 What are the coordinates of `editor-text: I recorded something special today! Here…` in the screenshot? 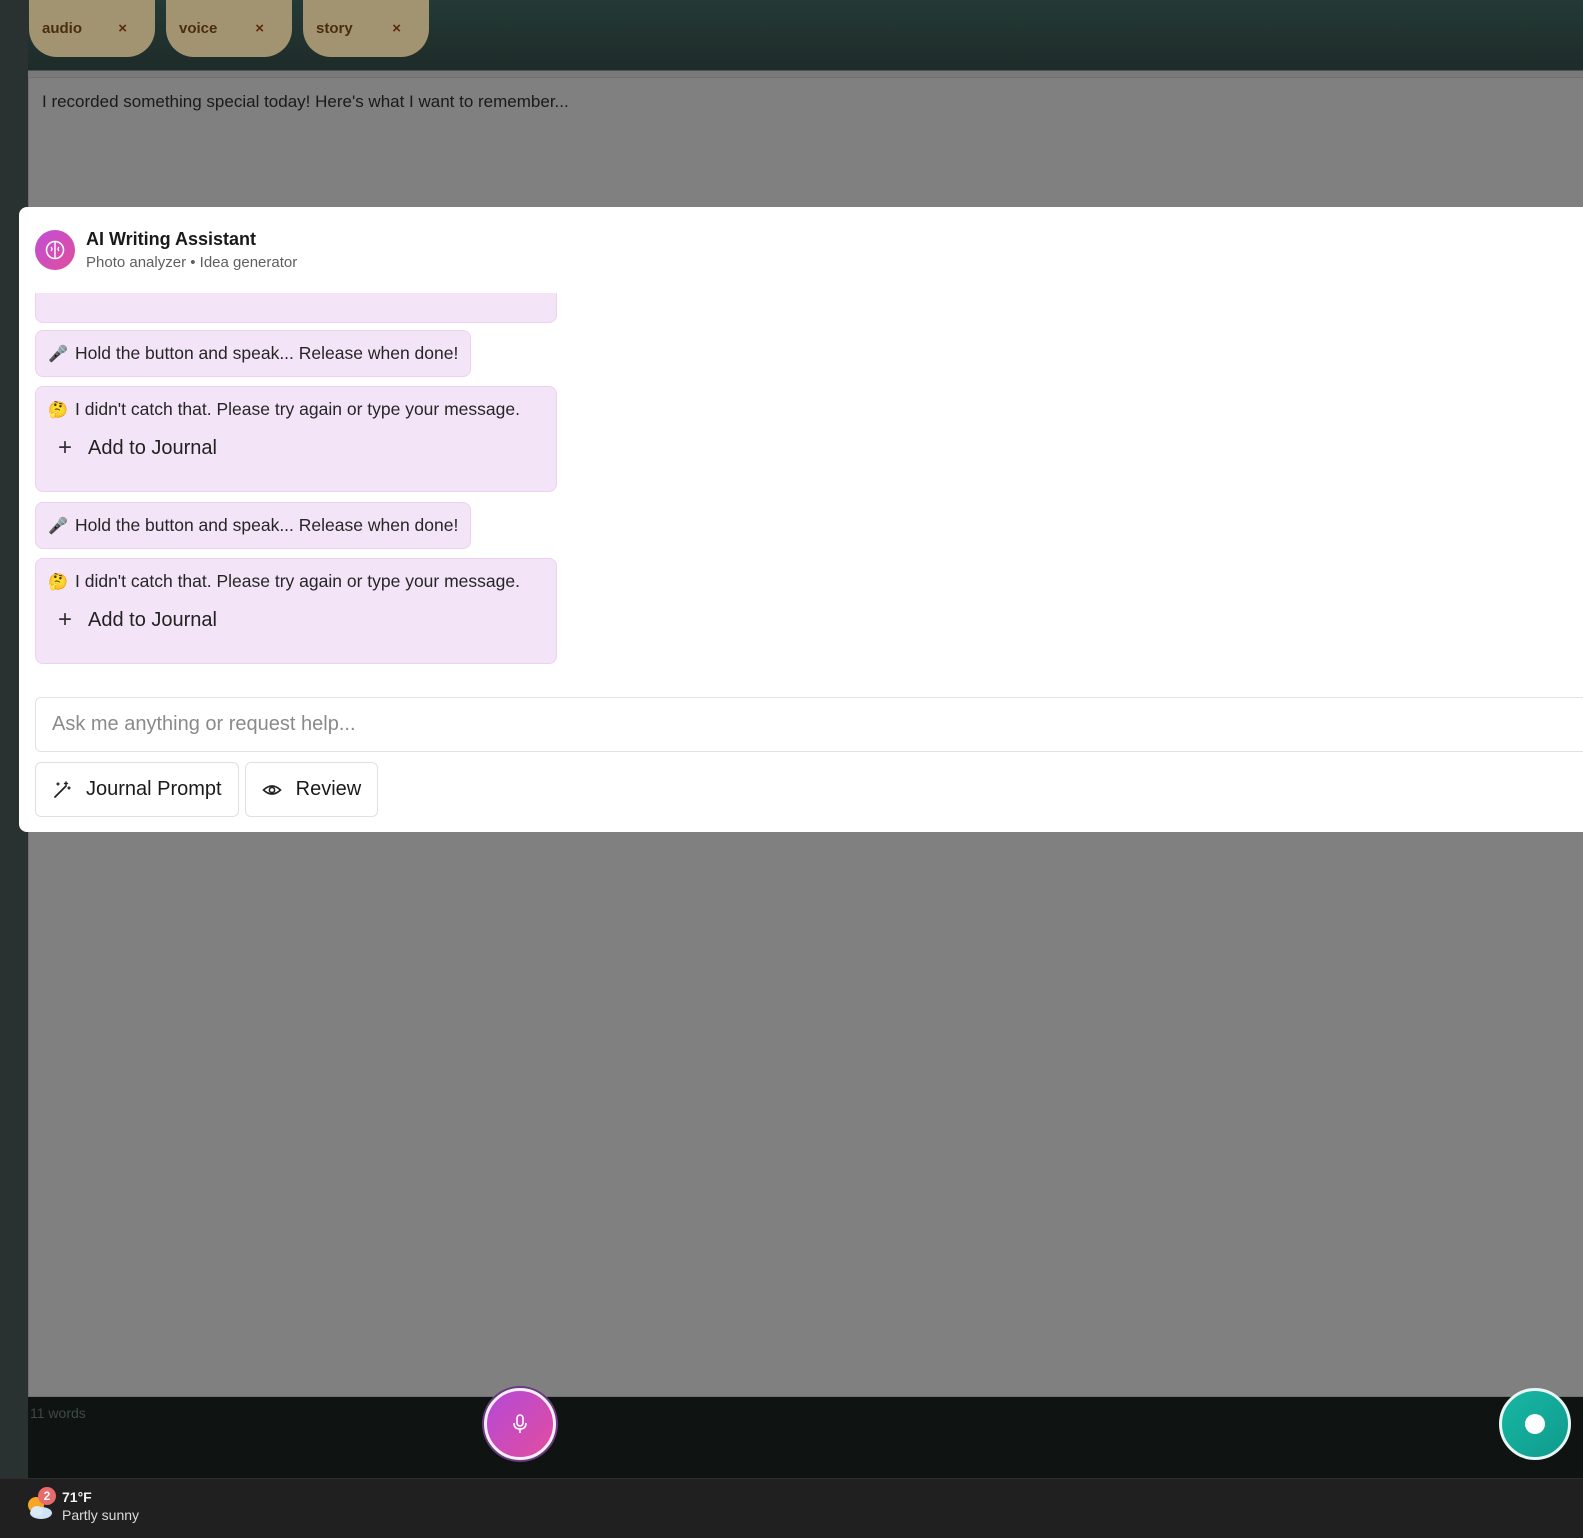 It's located at (305, 102).